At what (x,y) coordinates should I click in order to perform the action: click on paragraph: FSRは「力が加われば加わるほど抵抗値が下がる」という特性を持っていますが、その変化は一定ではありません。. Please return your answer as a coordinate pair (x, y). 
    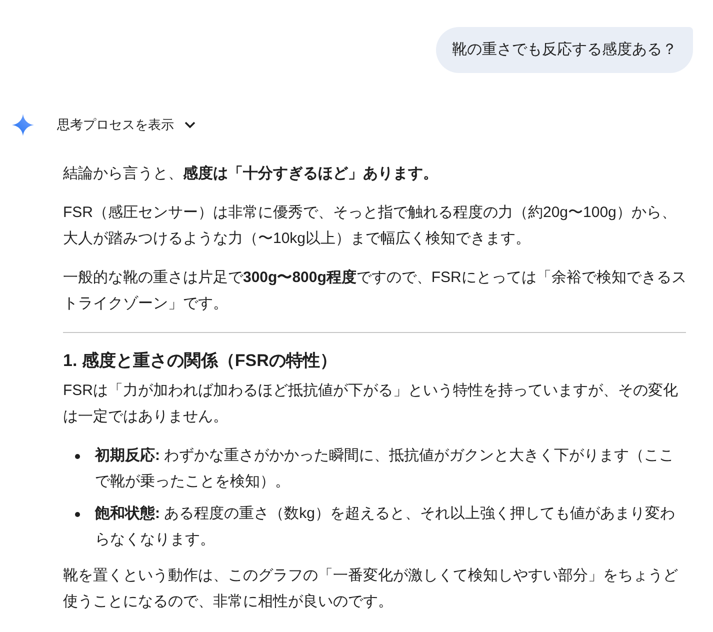
    Looking at the image, I should click on (371, 404).